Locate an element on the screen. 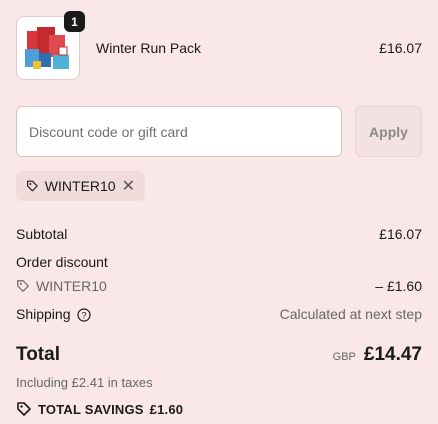 The image size is (438, 424). taxes-note: Including £2.41 in taxes is located at coordinates (84, 382).